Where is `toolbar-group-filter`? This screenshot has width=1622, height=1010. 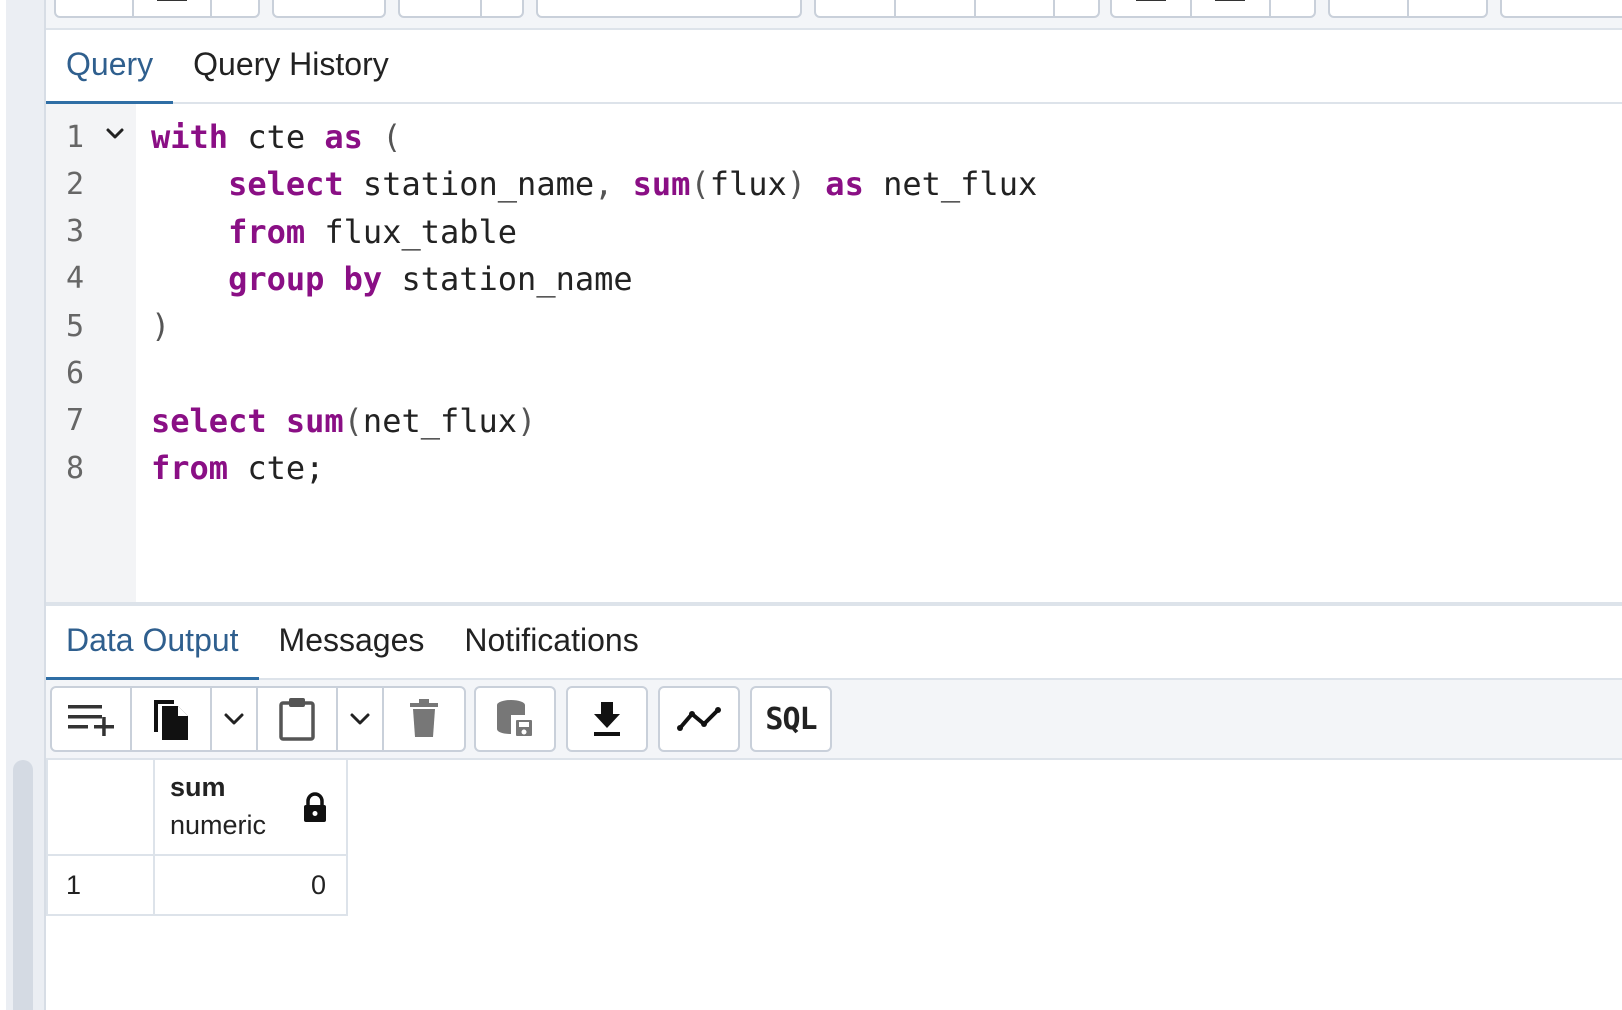
toolbar-group-filter is located at coordinates (461, 9).